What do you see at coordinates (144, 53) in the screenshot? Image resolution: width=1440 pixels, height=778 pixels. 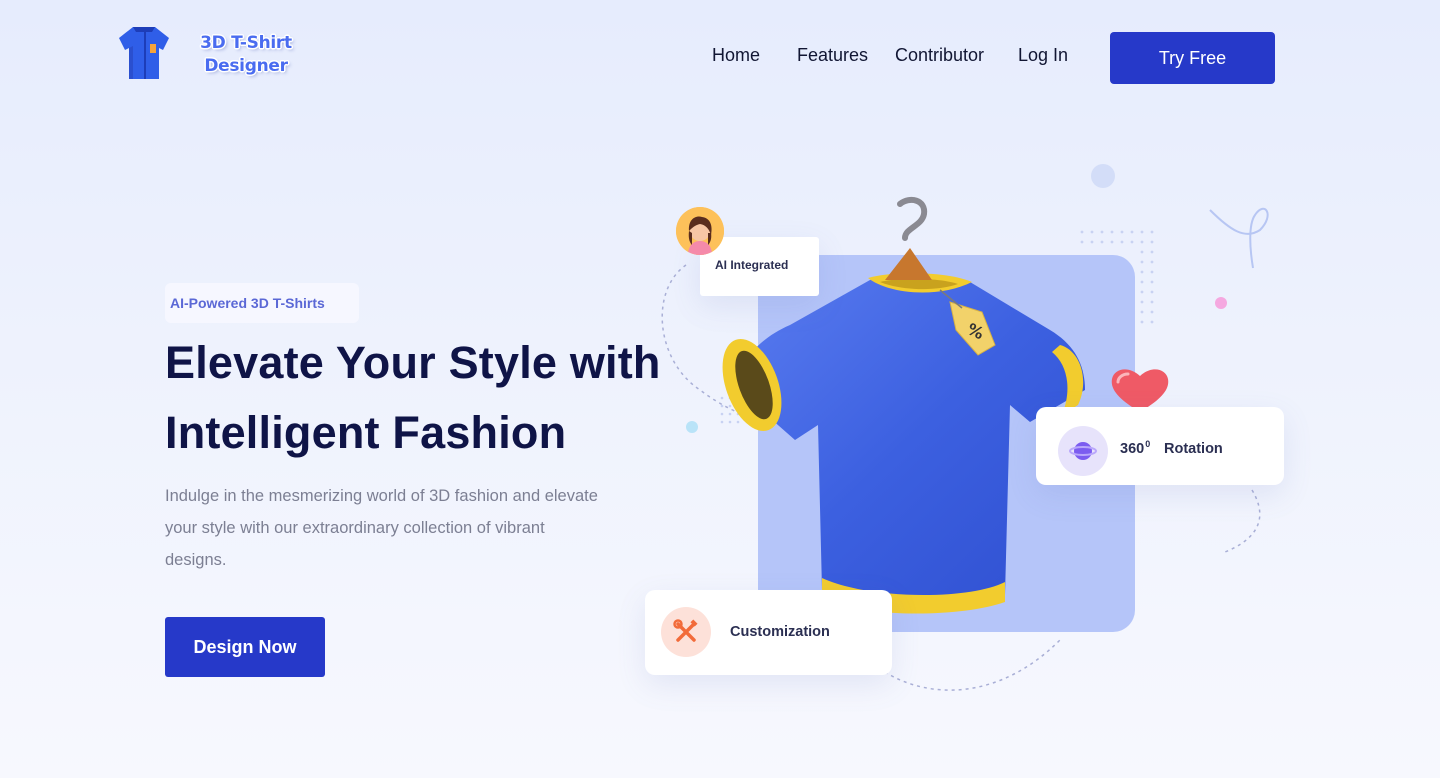 I see `tshirt-logo-icon` at bounding box center [144, 53].